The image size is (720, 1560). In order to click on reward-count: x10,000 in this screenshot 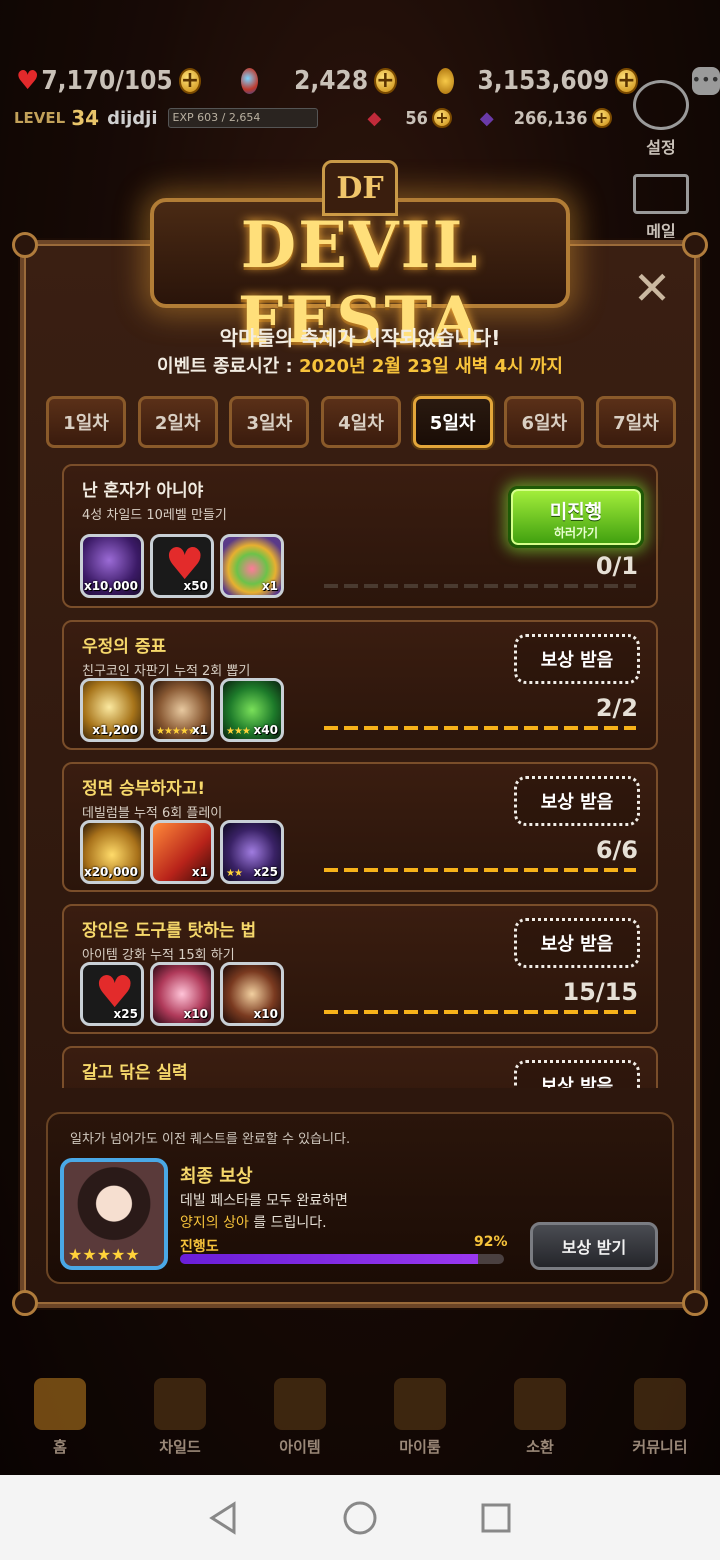, I will do `click(110, 586)`.